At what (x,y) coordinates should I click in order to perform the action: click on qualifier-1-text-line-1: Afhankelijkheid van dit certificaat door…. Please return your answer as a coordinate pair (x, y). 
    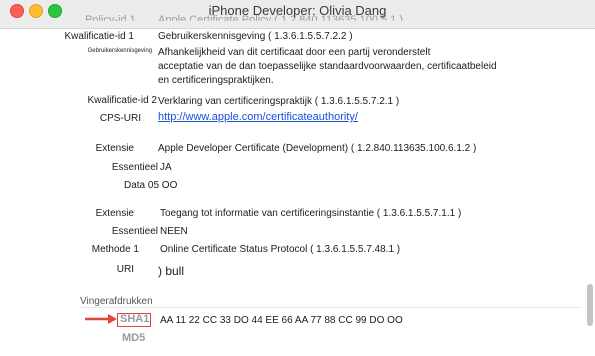
    Looking at the image, I should click on (294, 52).